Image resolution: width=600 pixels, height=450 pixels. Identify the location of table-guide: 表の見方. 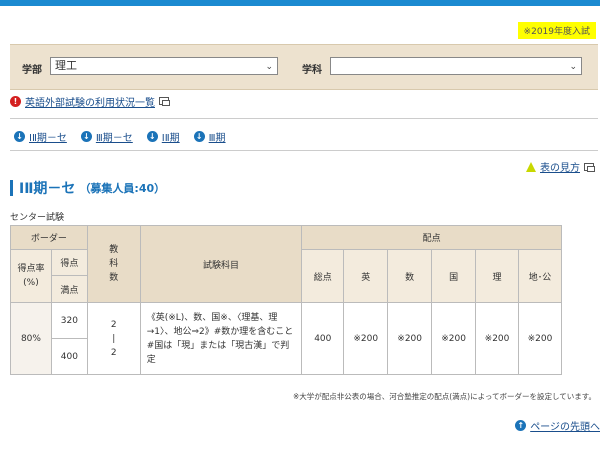
(560, 166).